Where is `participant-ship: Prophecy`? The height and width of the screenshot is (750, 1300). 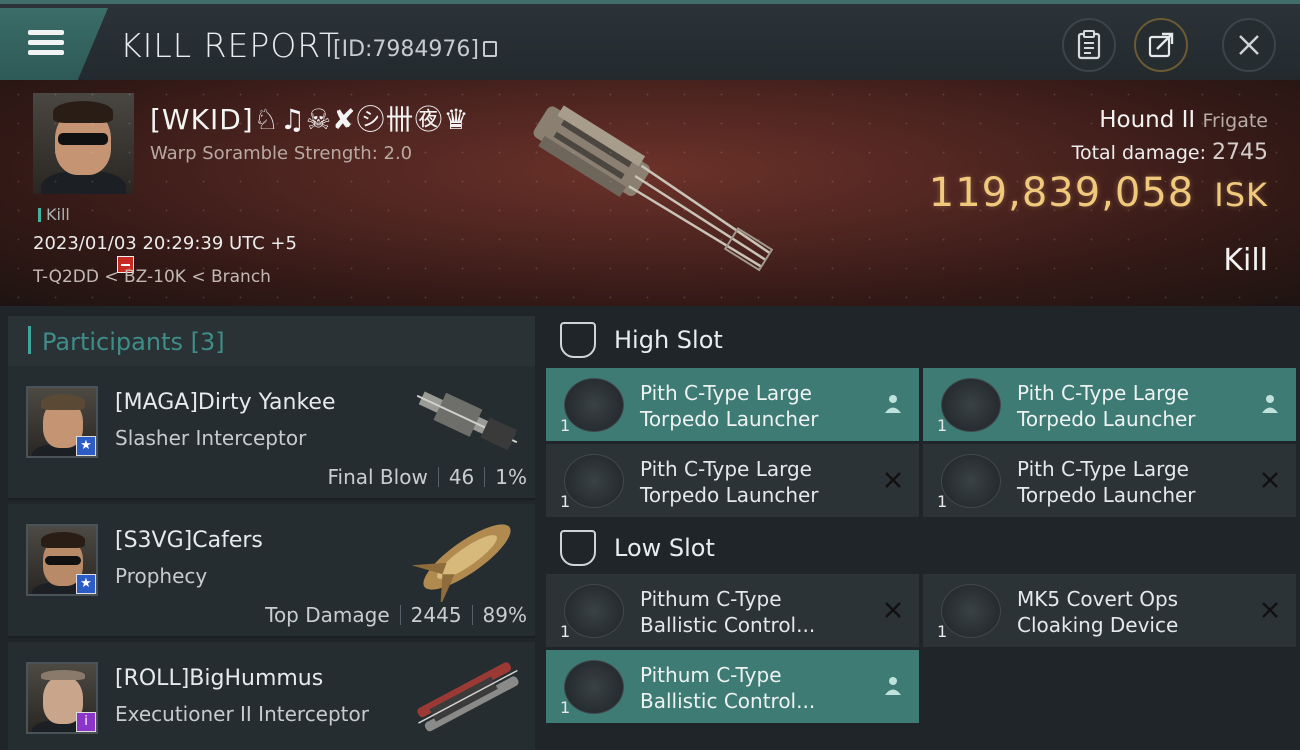
participant-ship: Prophecy is located at coordinates (161, 576).